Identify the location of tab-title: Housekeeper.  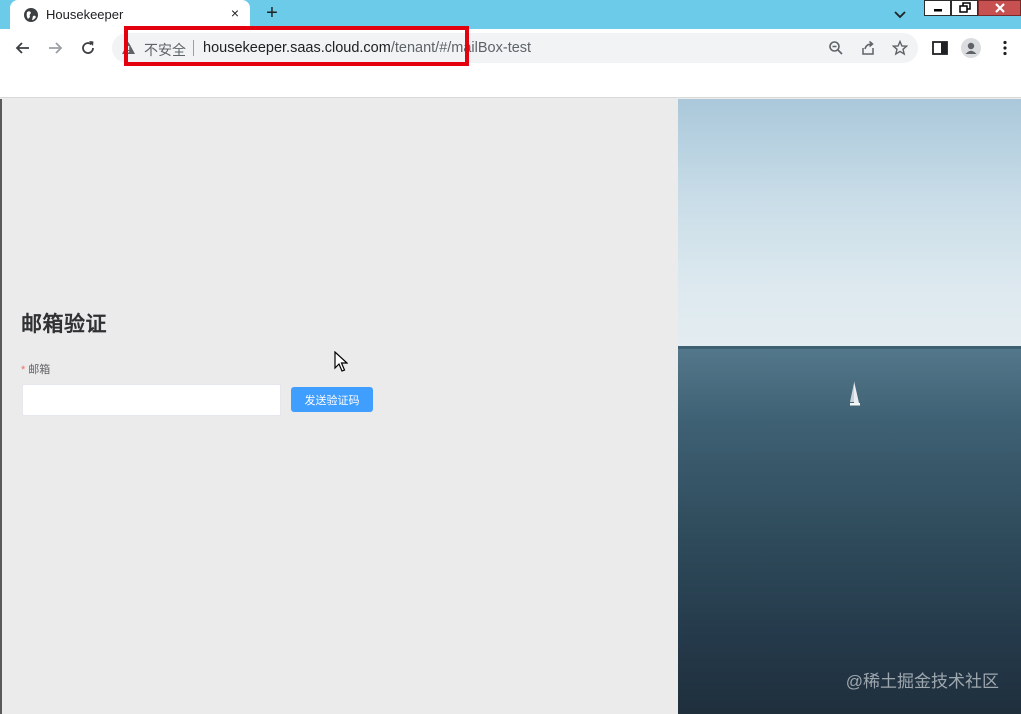
(85, 14).